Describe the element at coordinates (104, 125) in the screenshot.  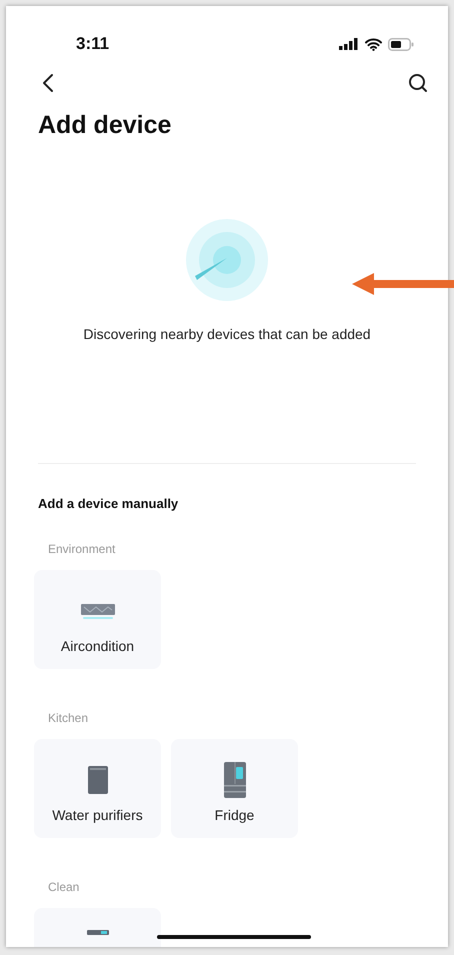
I see `page-title: Add device` at that location.